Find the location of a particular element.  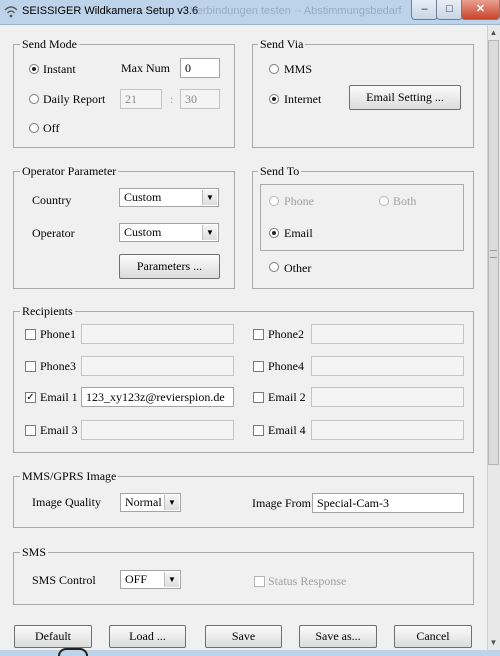

email3-label: Email 3 is located at coordinates (59, 430).